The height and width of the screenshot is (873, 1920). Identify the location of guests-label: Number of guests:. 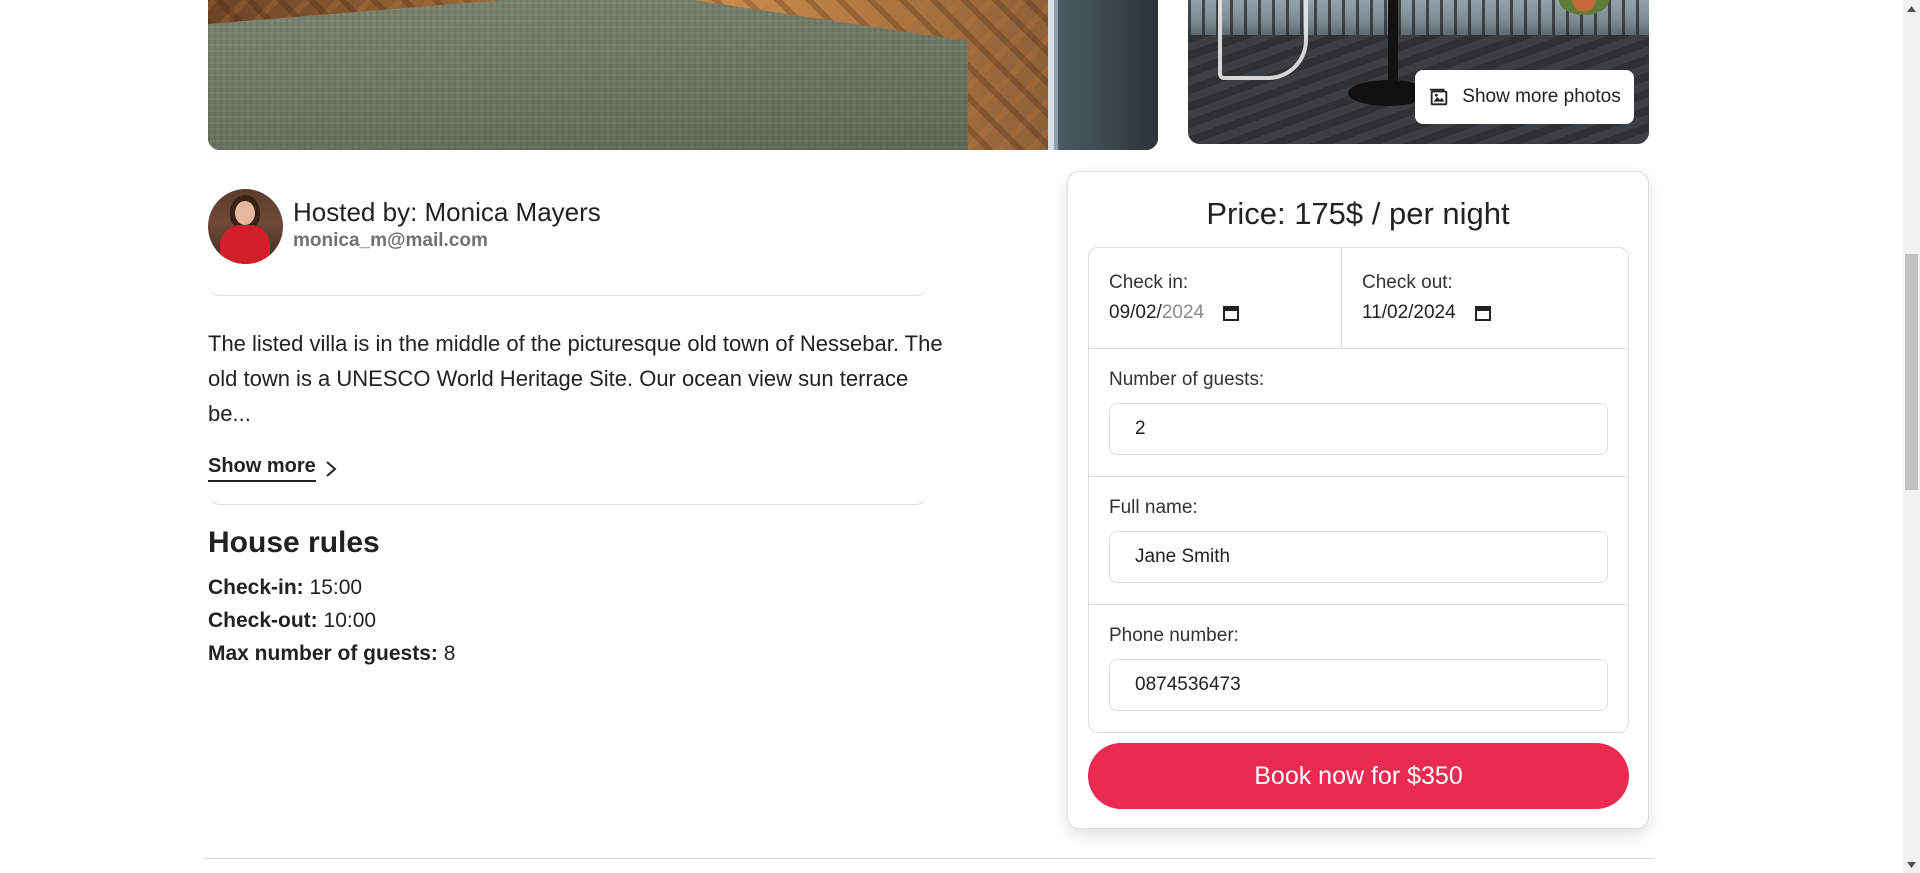
(1187, 379).